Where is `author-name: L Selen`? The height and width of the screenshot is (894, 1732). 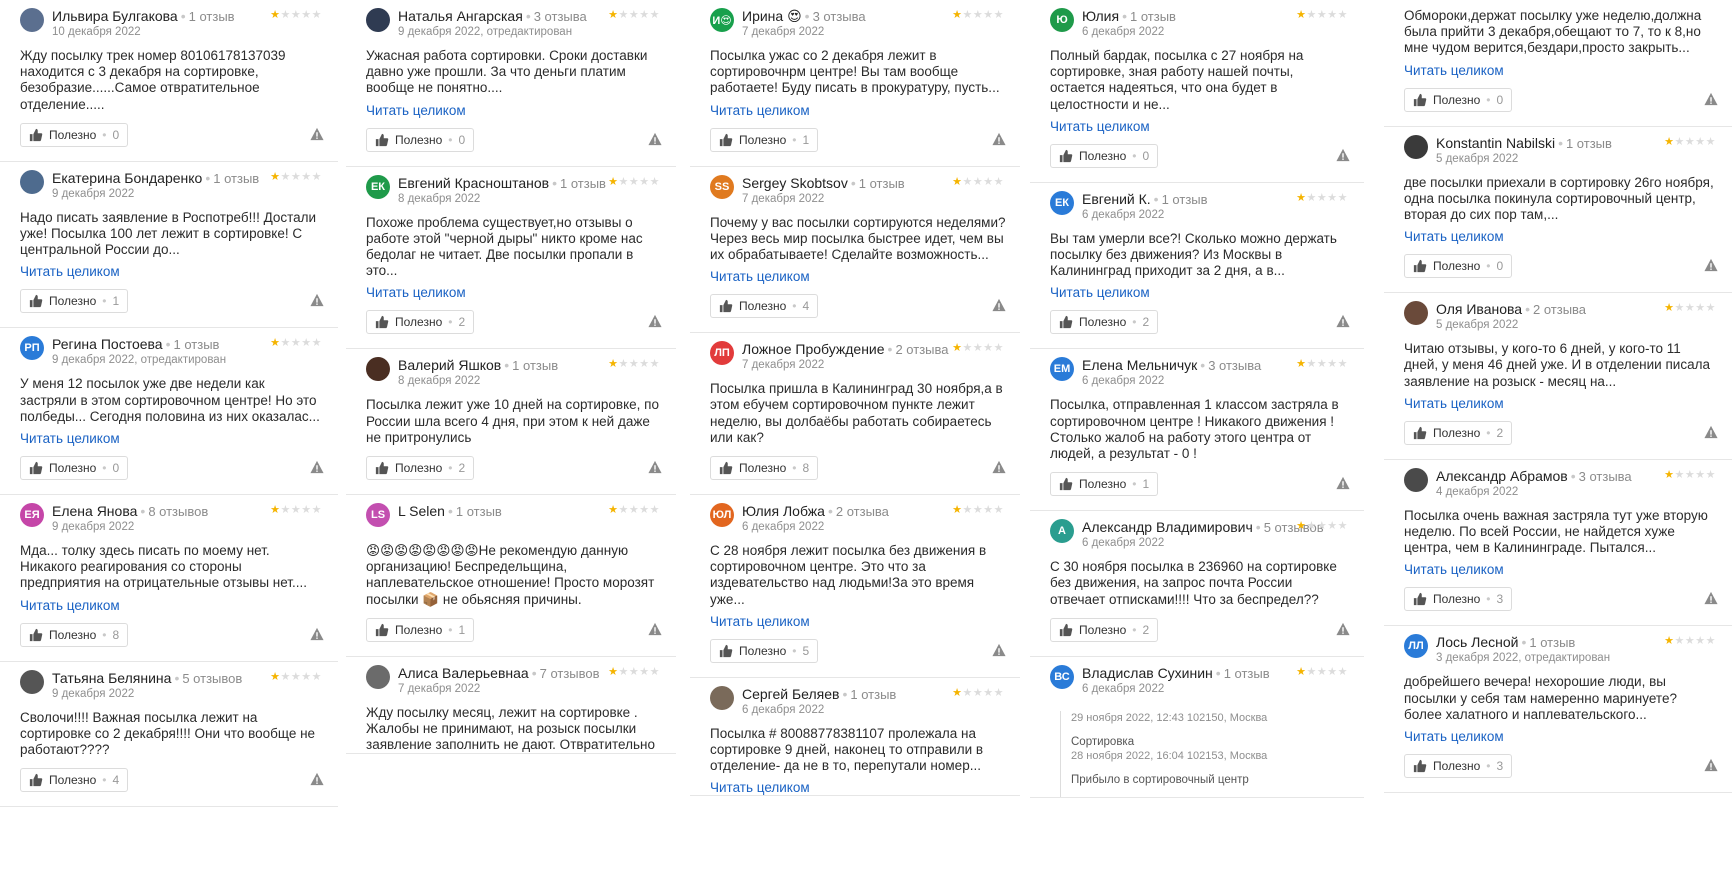
author-name: L Selen is located at coordinates (421, 511).